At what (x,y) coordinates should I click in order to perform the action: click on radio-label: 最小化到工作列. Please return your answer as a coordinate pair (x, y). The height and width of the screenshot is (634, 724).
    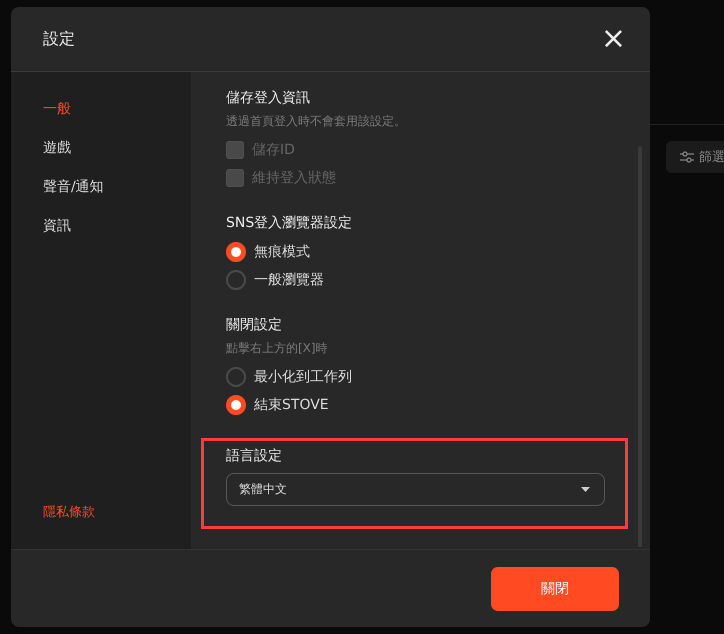
    Looking at the image, I should click on (303, 377).